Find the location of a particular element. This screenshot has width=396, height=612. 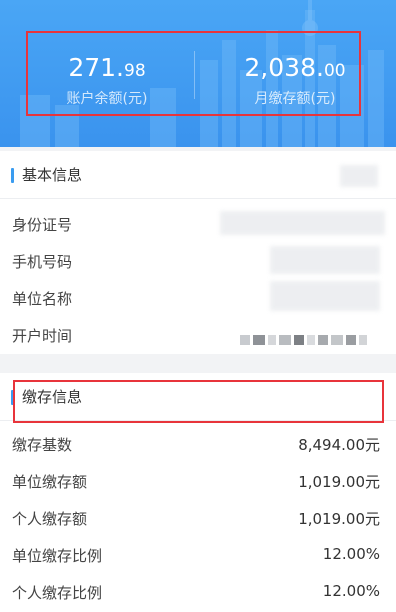

redacted-avatar is located at coordinates (359, 176).